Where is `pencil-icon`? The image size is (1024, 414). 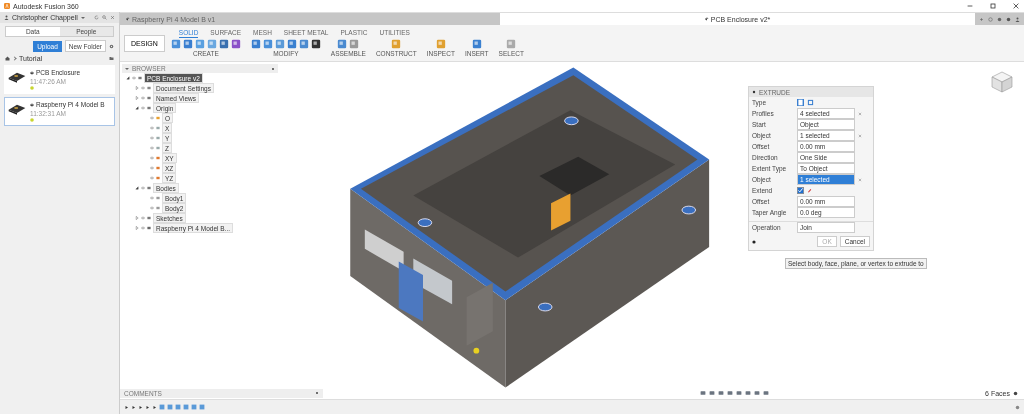
pencil-icon is located at coordinates (809, 190).